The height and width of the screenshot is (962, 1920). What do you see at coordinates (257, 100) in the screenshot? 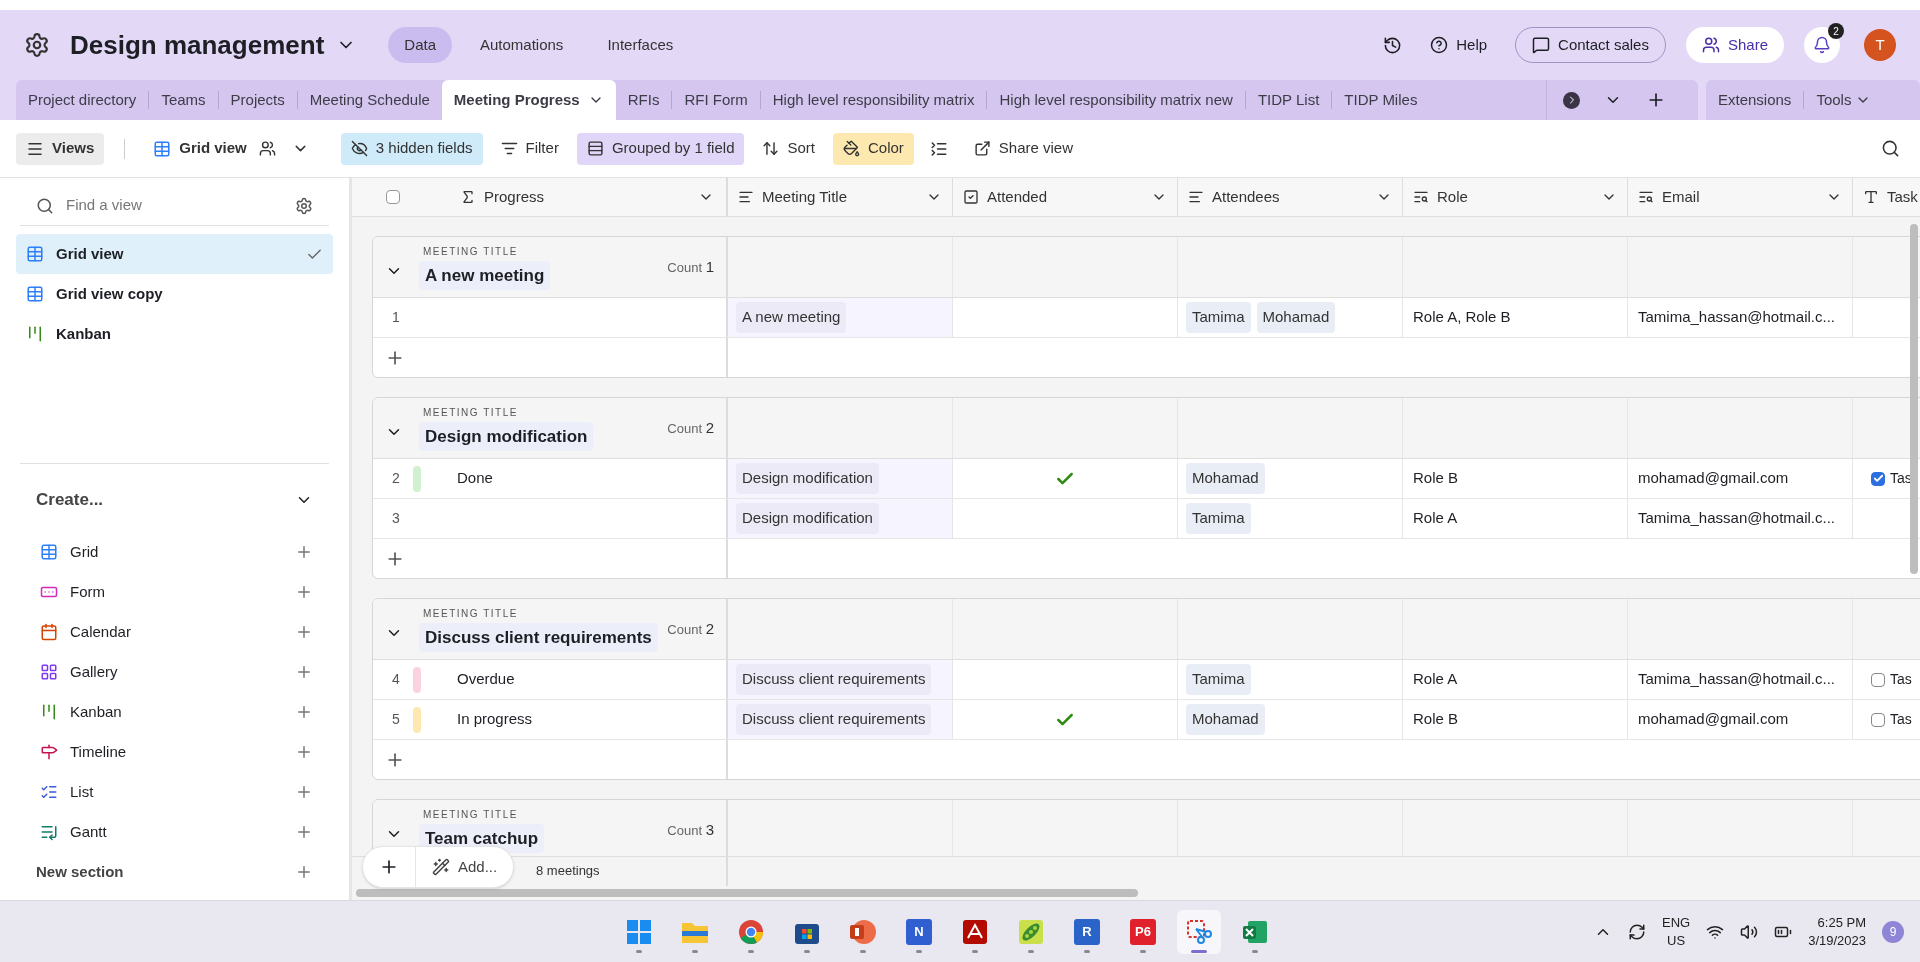
I see `table-tab: Projects` at bounding box center [257, 100].